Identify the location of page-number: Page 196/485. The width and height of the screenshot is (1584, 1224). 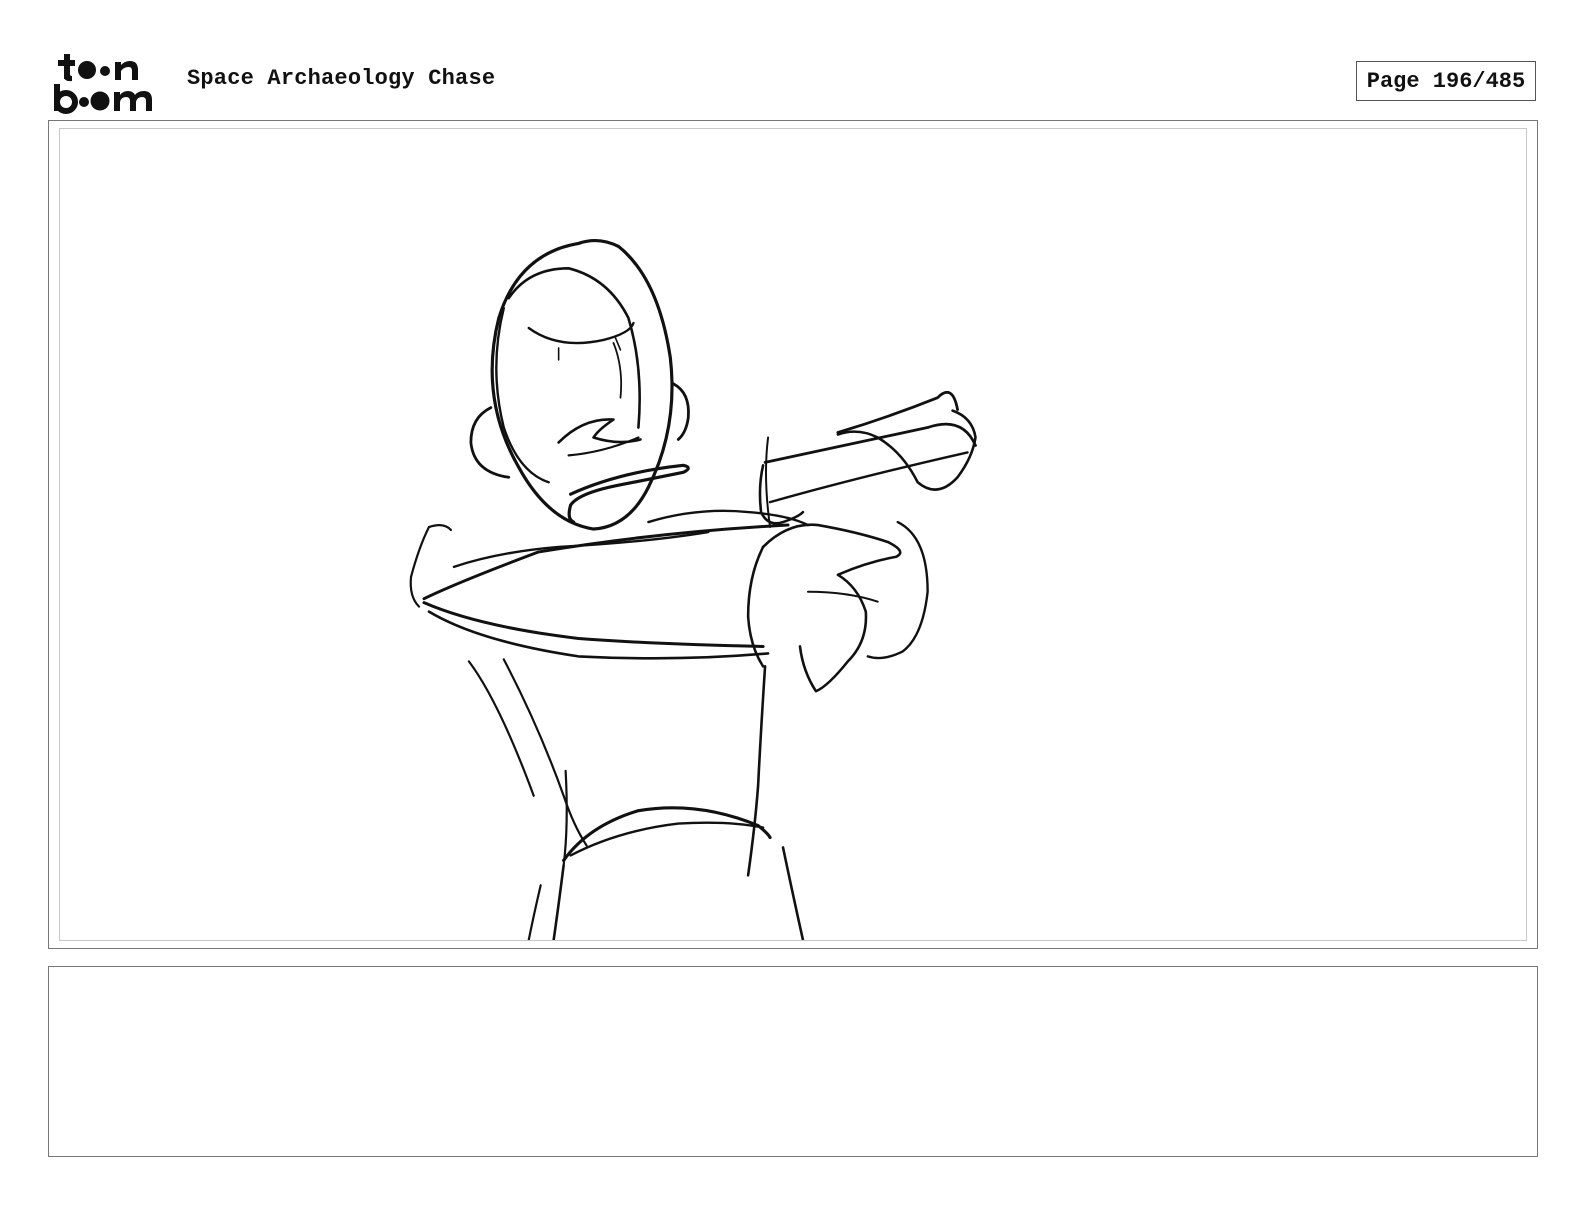
(1446, 81).